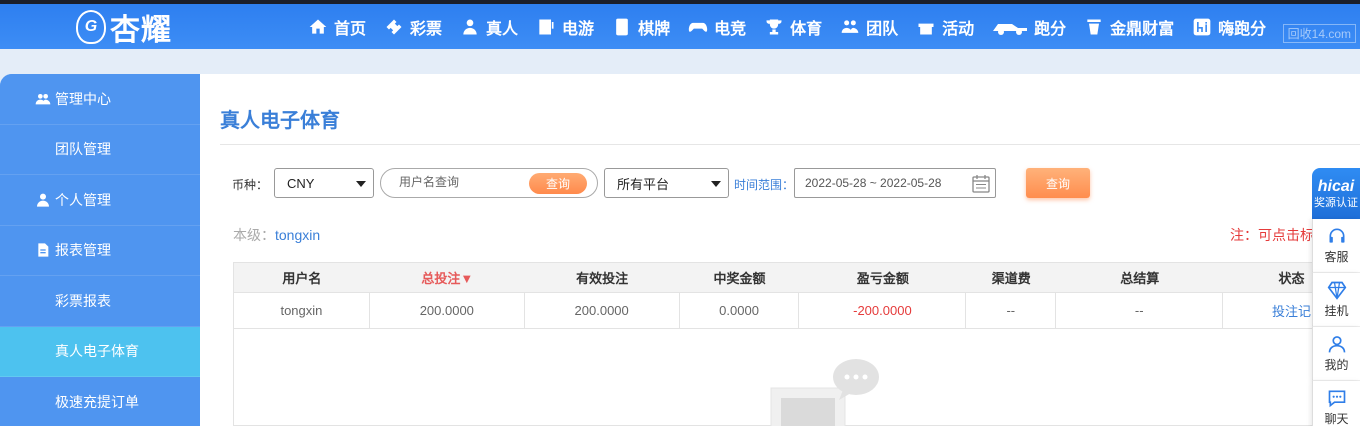 The image size is (1360, 426). Describe the element at coordinates (43, 200) in the screenshot. I see `user-icon` at that location.